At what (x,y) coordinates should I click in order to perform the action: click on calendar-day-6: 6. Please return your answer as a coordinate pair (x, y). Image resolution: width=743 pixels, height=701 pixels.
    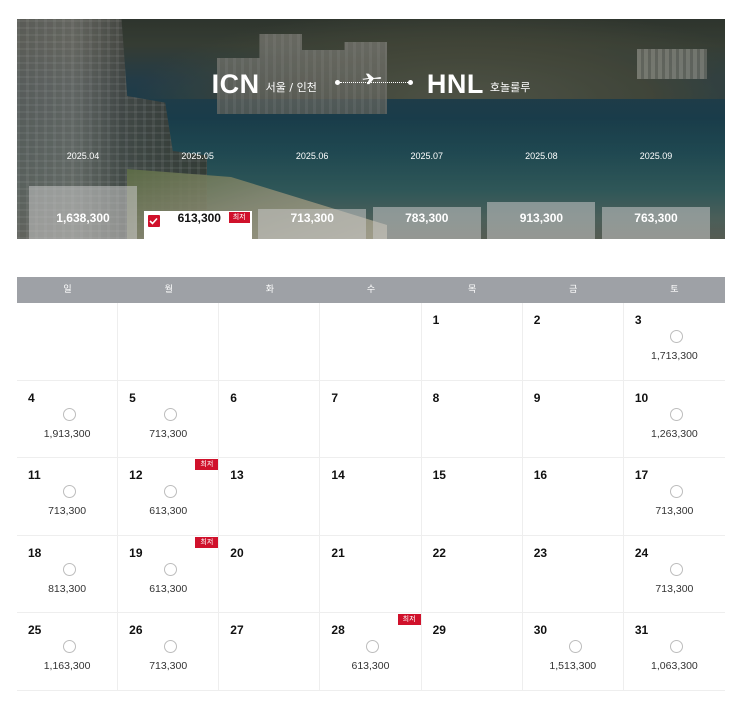
    Looking at the image, I should click on (270, 419).